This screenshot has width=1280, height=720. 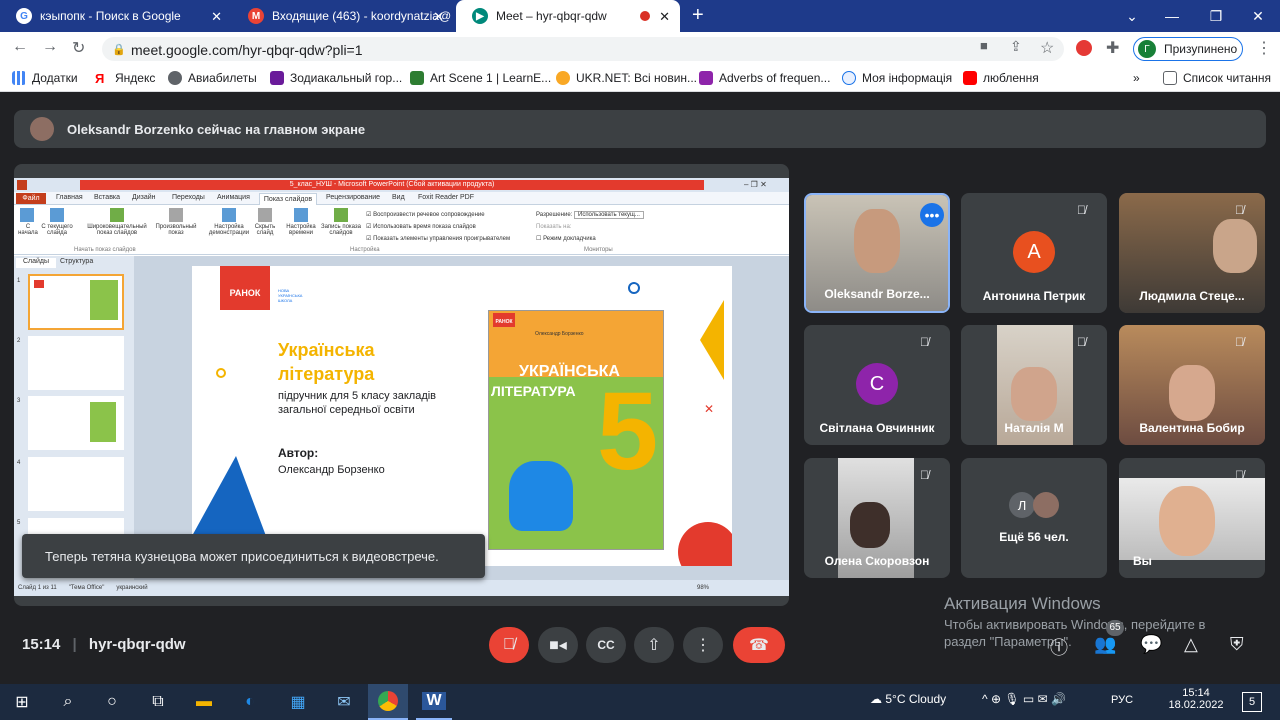 What do you see at coordinates (1188, 49) in the screenshot?
I see `profile-button: Г Призупинено` at bounding box center [1188, 49].